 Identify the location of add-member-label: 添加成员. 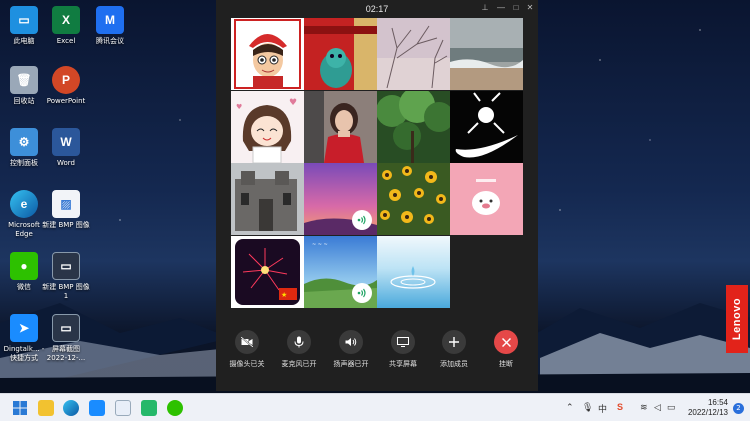
(454, 364).